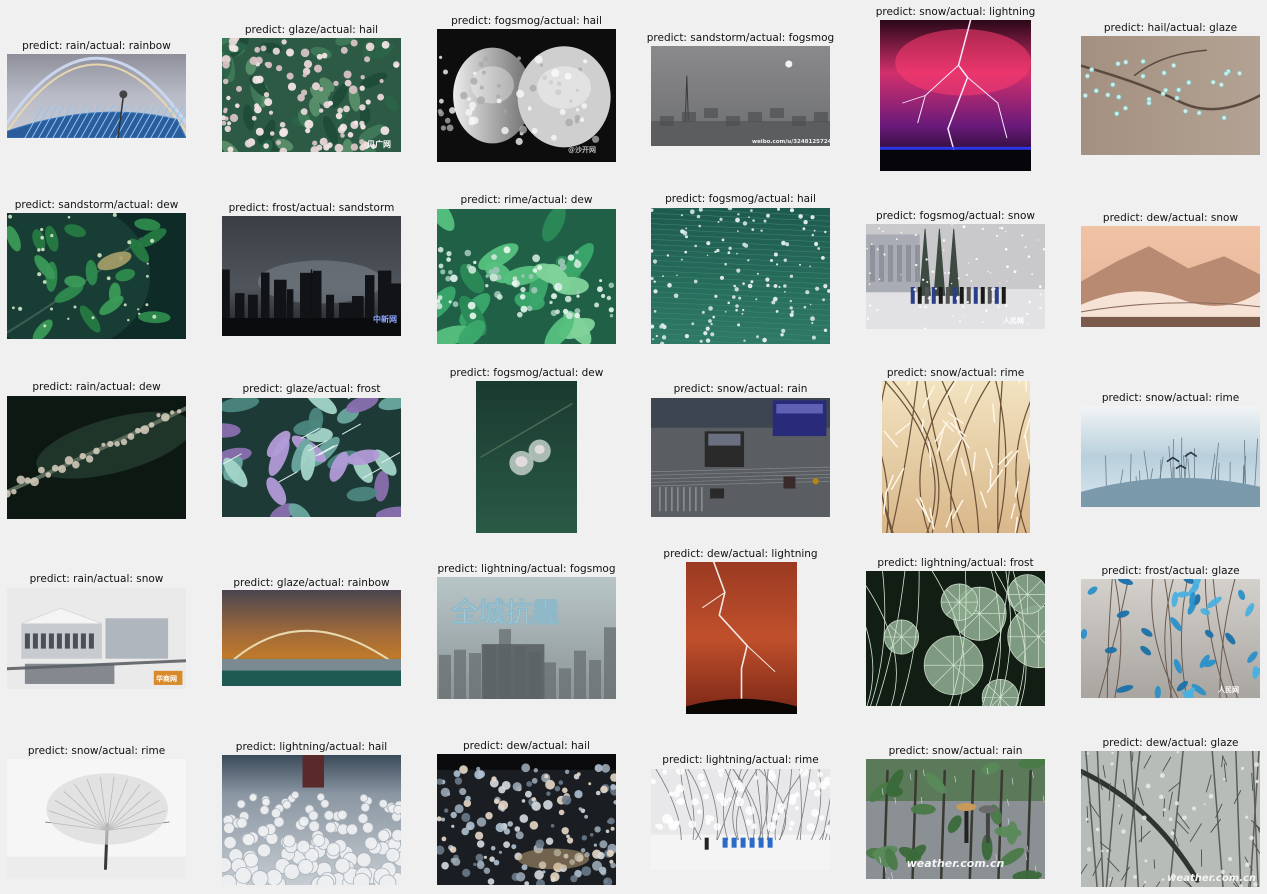 The width and height of the screenshot is (1267, 894). Describe the element at coordinates (311, 95) in the screenshot. I see `weather-photo: 贝广网` at that location.